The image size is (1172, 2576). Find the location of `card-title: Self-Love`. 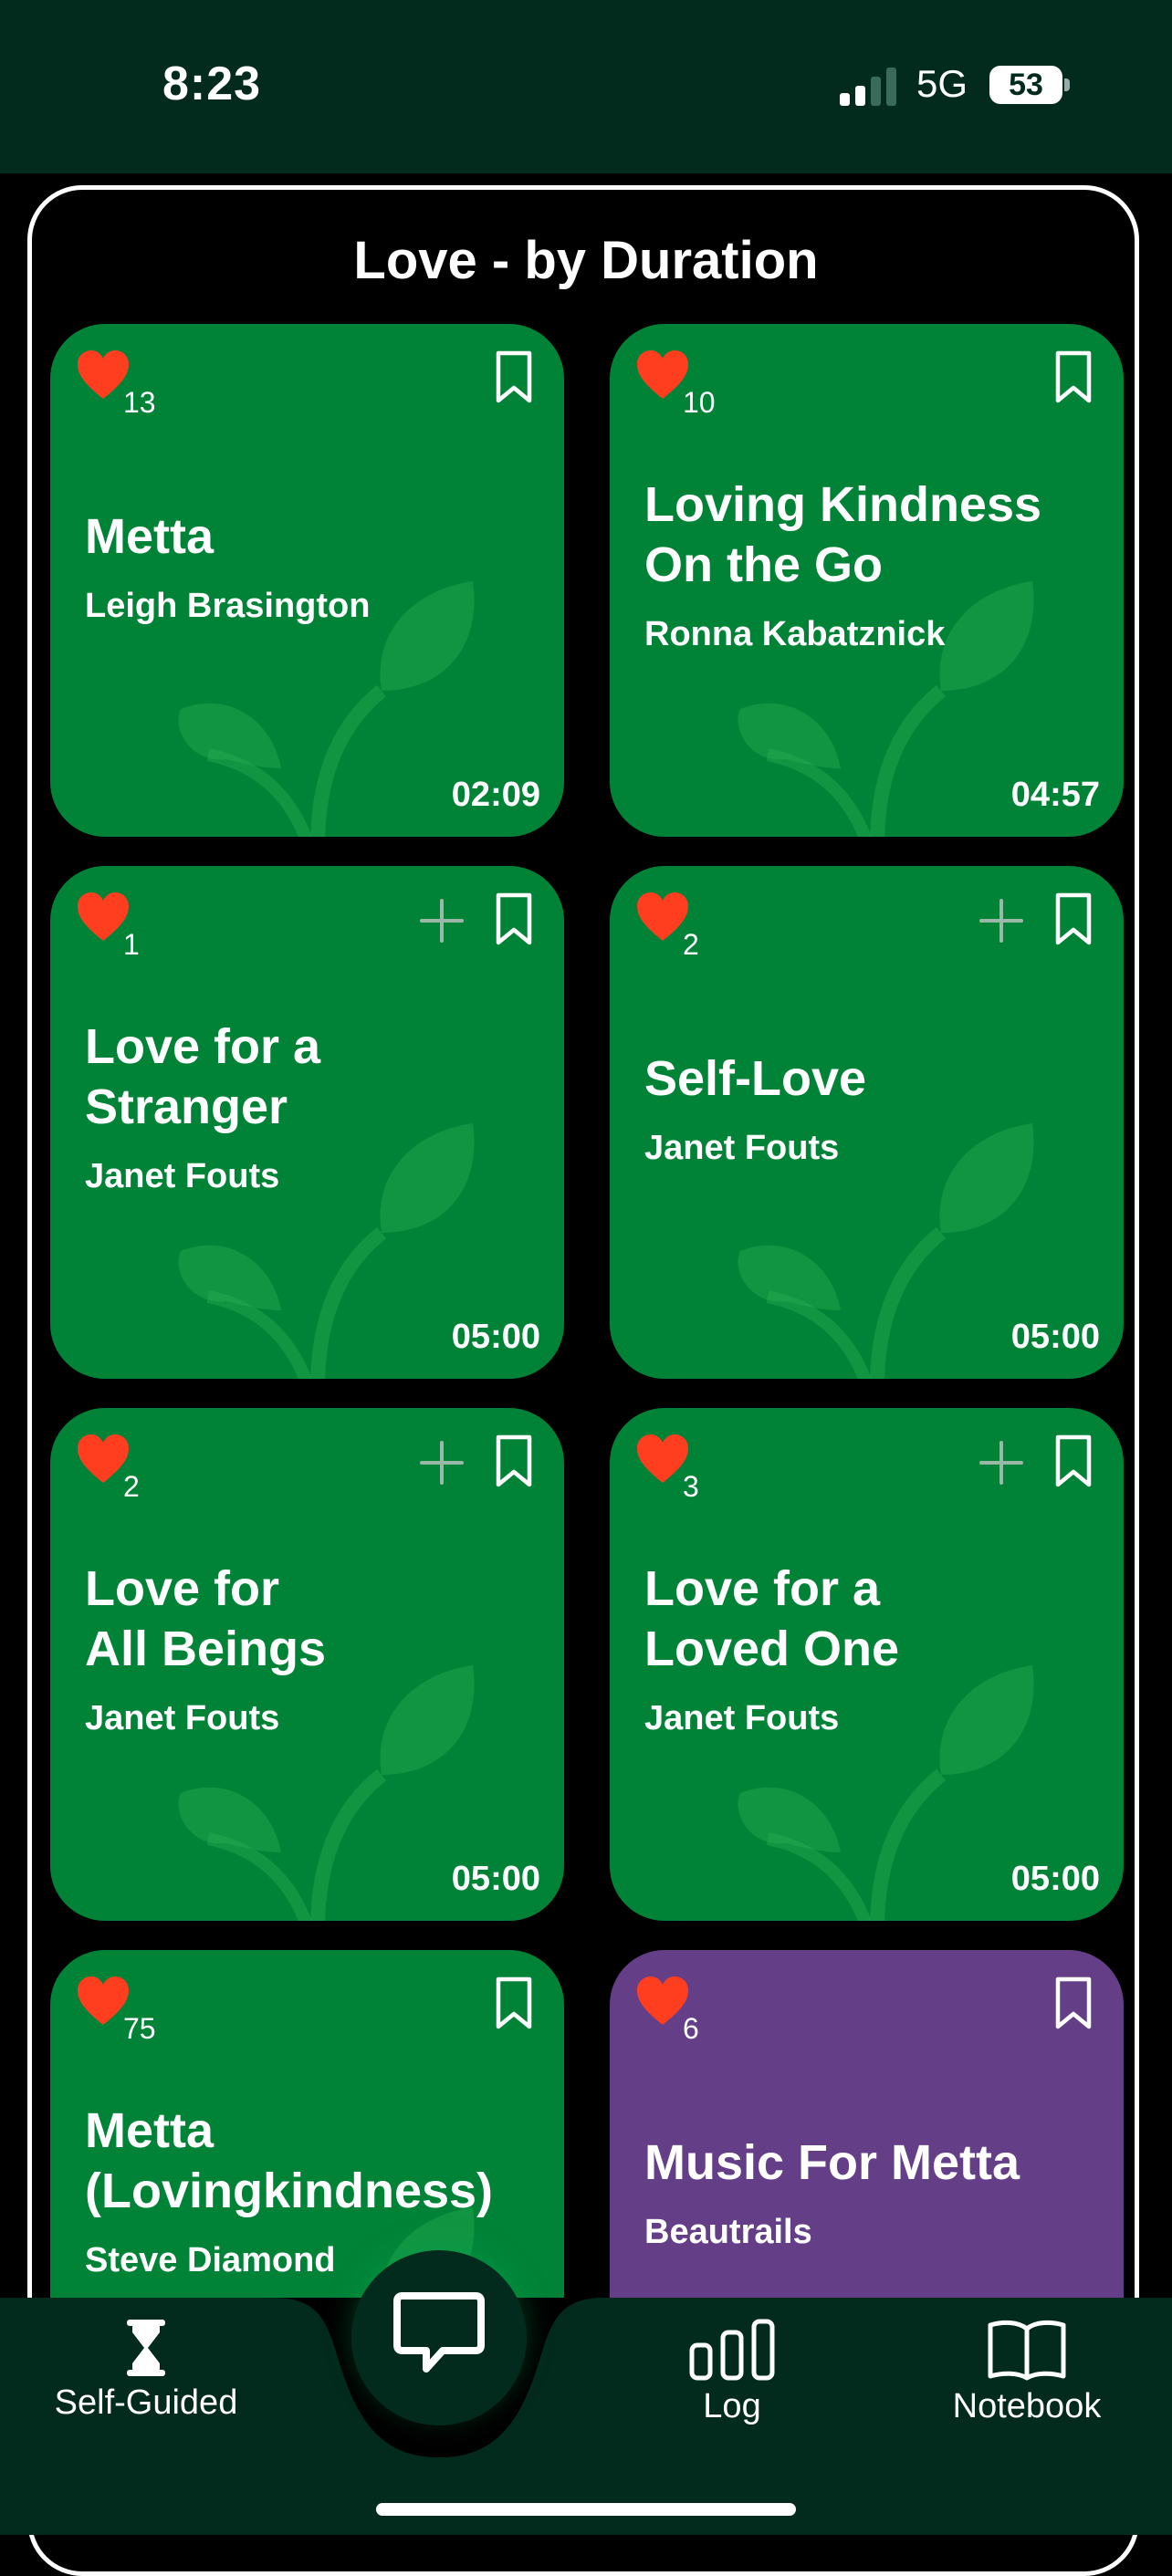

card-title: Self-Love is located at coordinates (756, 1078).